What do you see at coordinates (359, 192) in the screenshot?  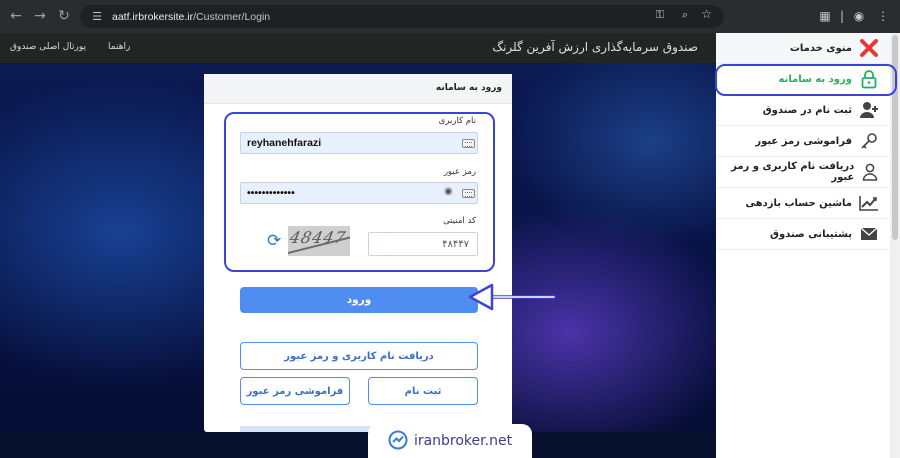 I see `annotation-highlight-form` at bounding box center [359, 192].